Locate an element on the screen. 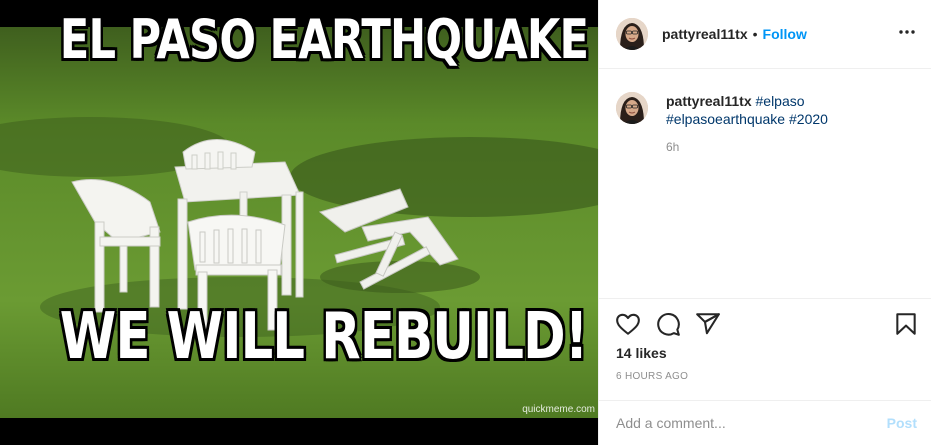  more-horizontal-icon is located at coordinates (907, 32).